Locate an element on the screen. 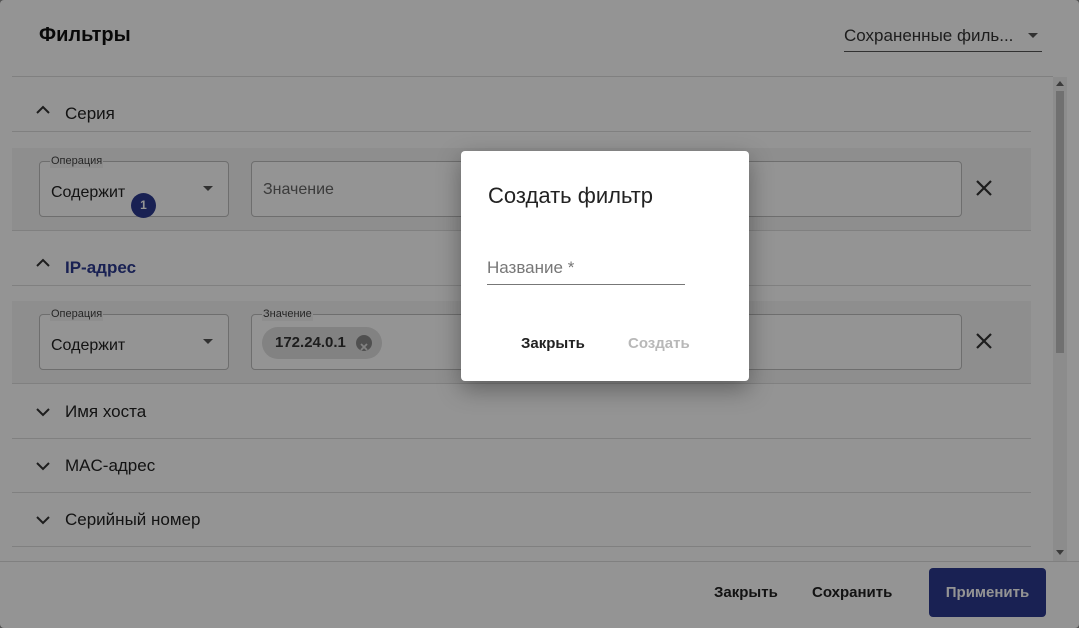  create-filter-dialog: Создать фильтр Закрыть Создать is located at coordinates (605, 266).